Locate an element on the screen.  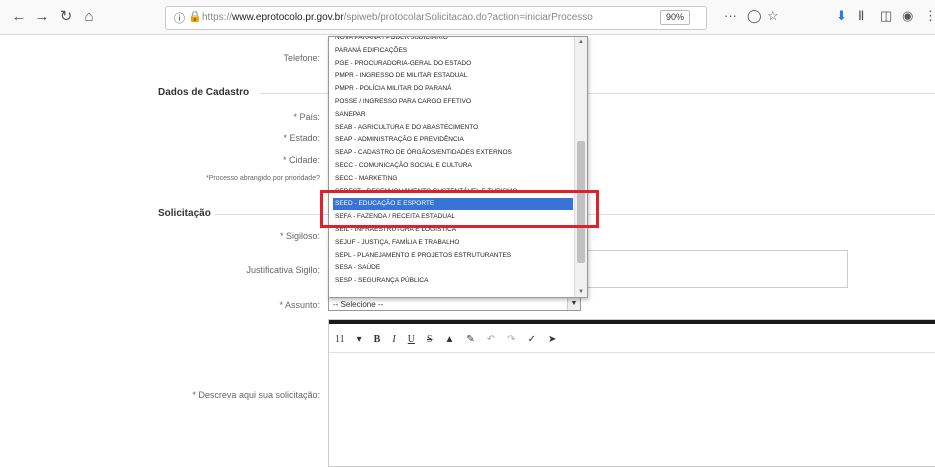
page-actions-icon: ··· is located at coordinates (730, 15).